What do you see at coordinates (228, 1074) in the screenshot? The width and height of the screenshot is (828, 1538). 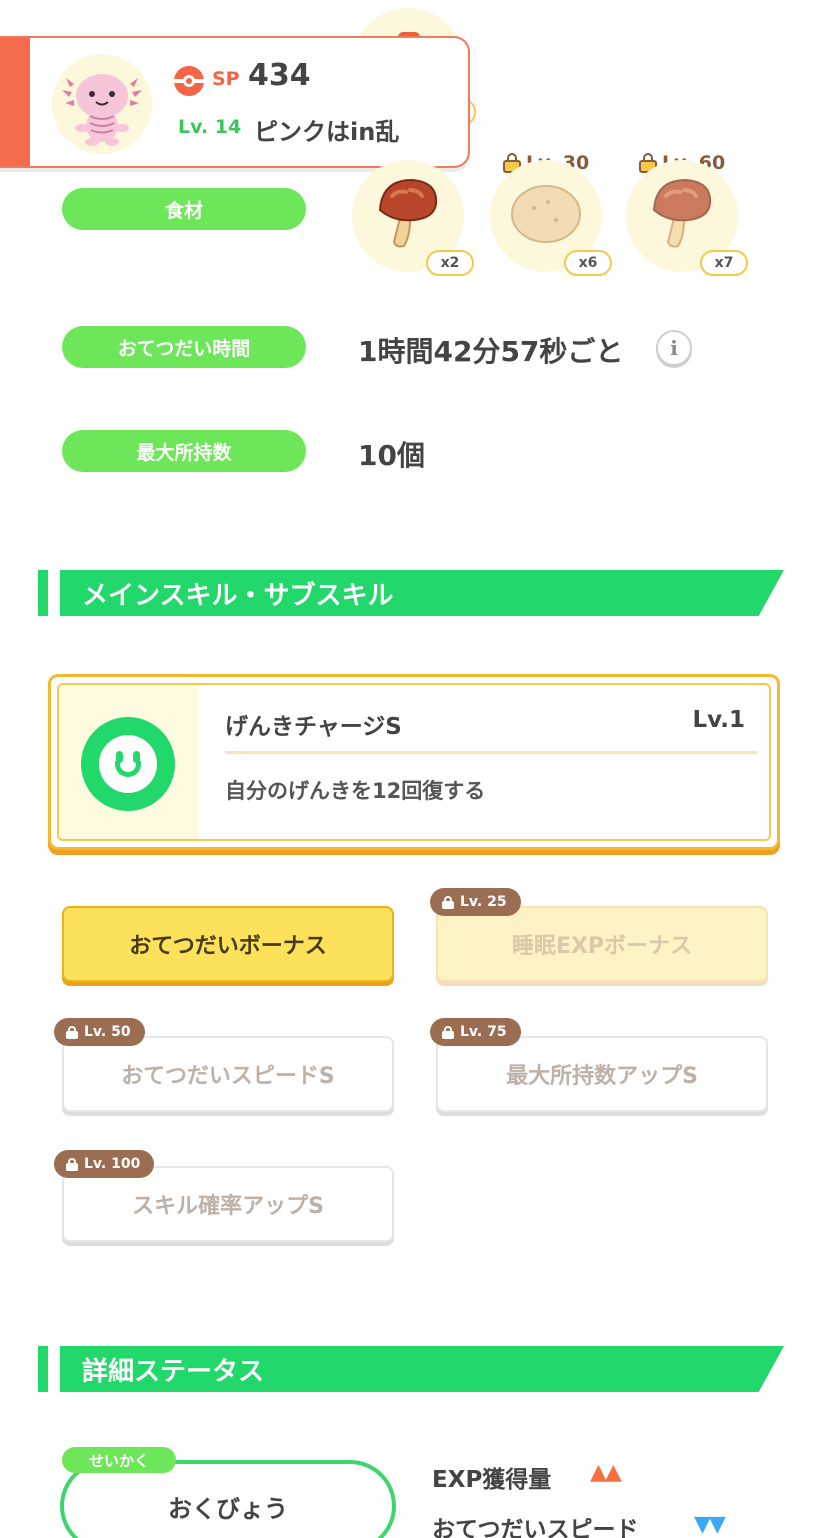 I see `sub-skill-button-3: おてつだいスピードS` at bounding box center [228, 1074].